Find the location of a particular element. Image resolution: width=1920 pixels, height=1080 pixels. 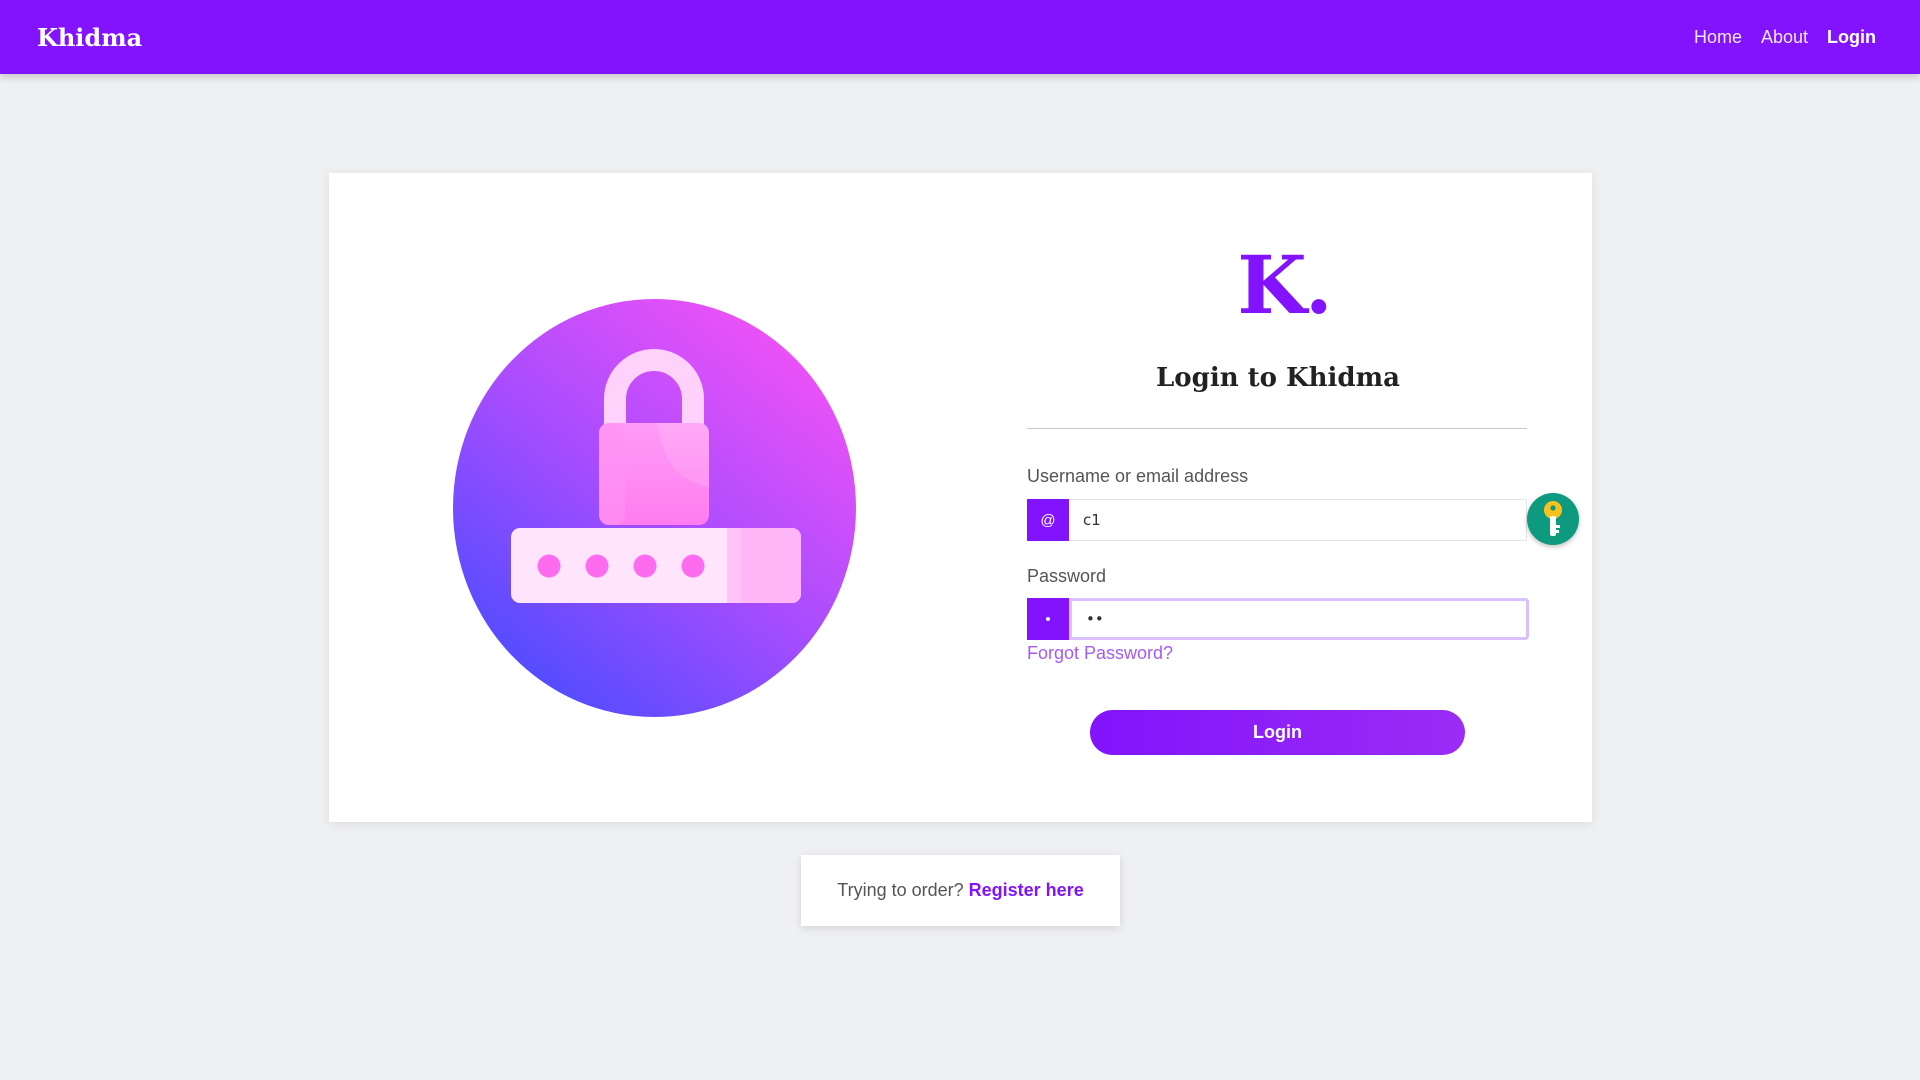

nav-link-login: Login is located at coordinates (1851, 37).